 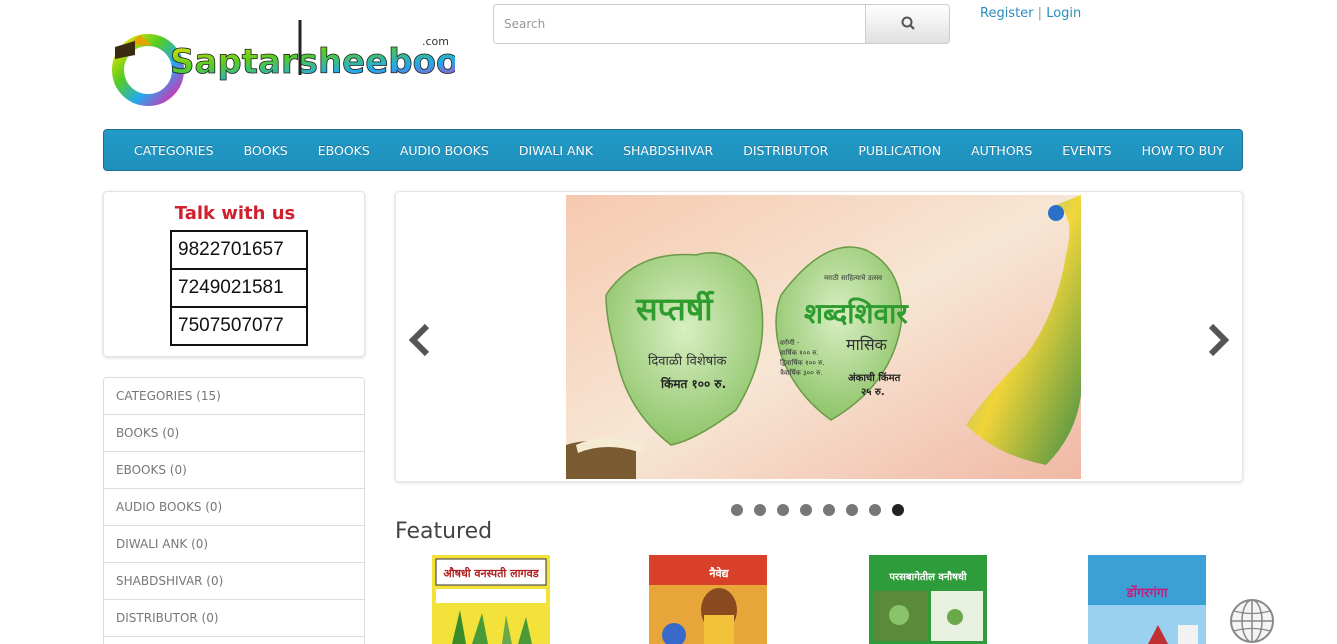 What do you see at coordinates (312, 62) in the screenshot?
I see `svg-text: Saptarsheebooks` at bounding box center [312, 62].